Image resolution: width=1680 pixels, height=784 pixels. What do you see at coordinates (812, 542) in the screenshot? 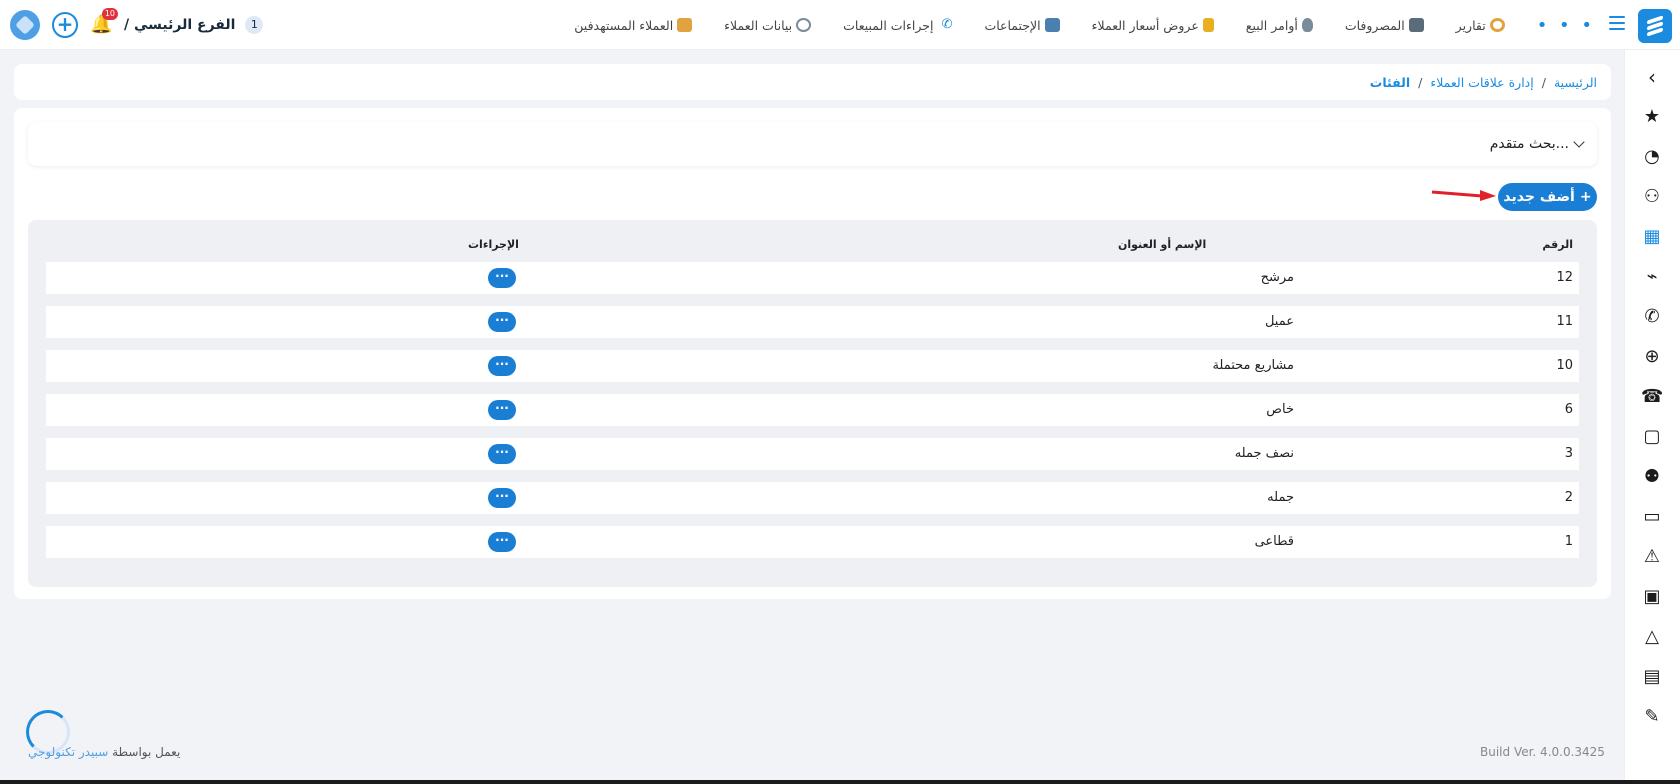
I see `table-row: 1 قطاعى ···` at bounding box center [812, 542].